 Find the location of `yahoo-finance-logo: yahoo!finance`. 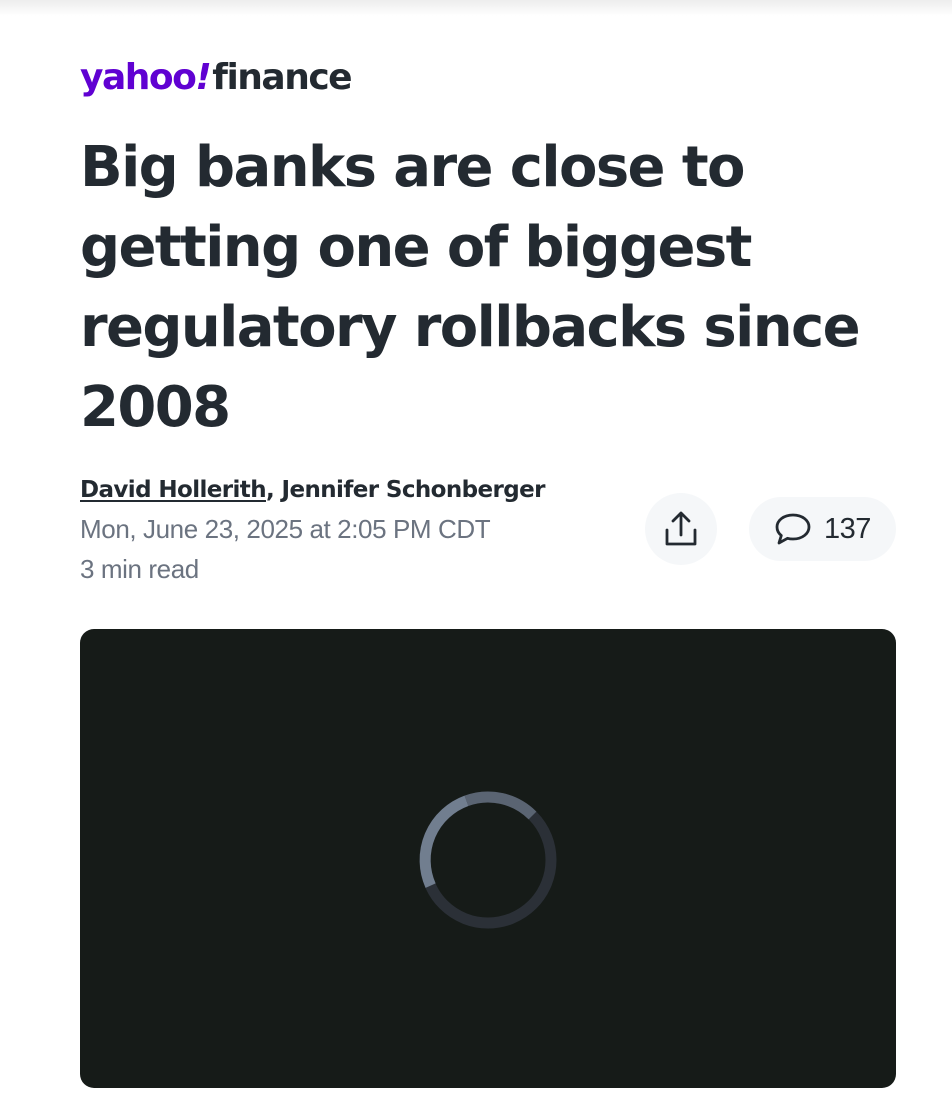

yahoo-finance-logo: yahoo!finance is located at coordinates (216, 78).